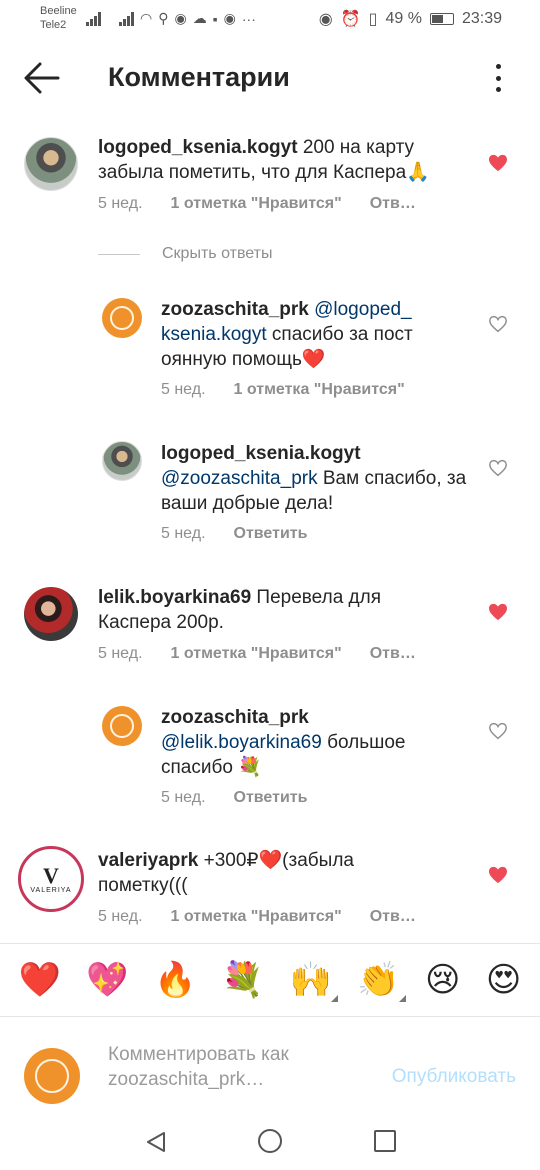  What do you see at coordinates (442, 980) in the screenshot?
I see `emoji-crying-face: 😢` at bounding box center [442, 980].